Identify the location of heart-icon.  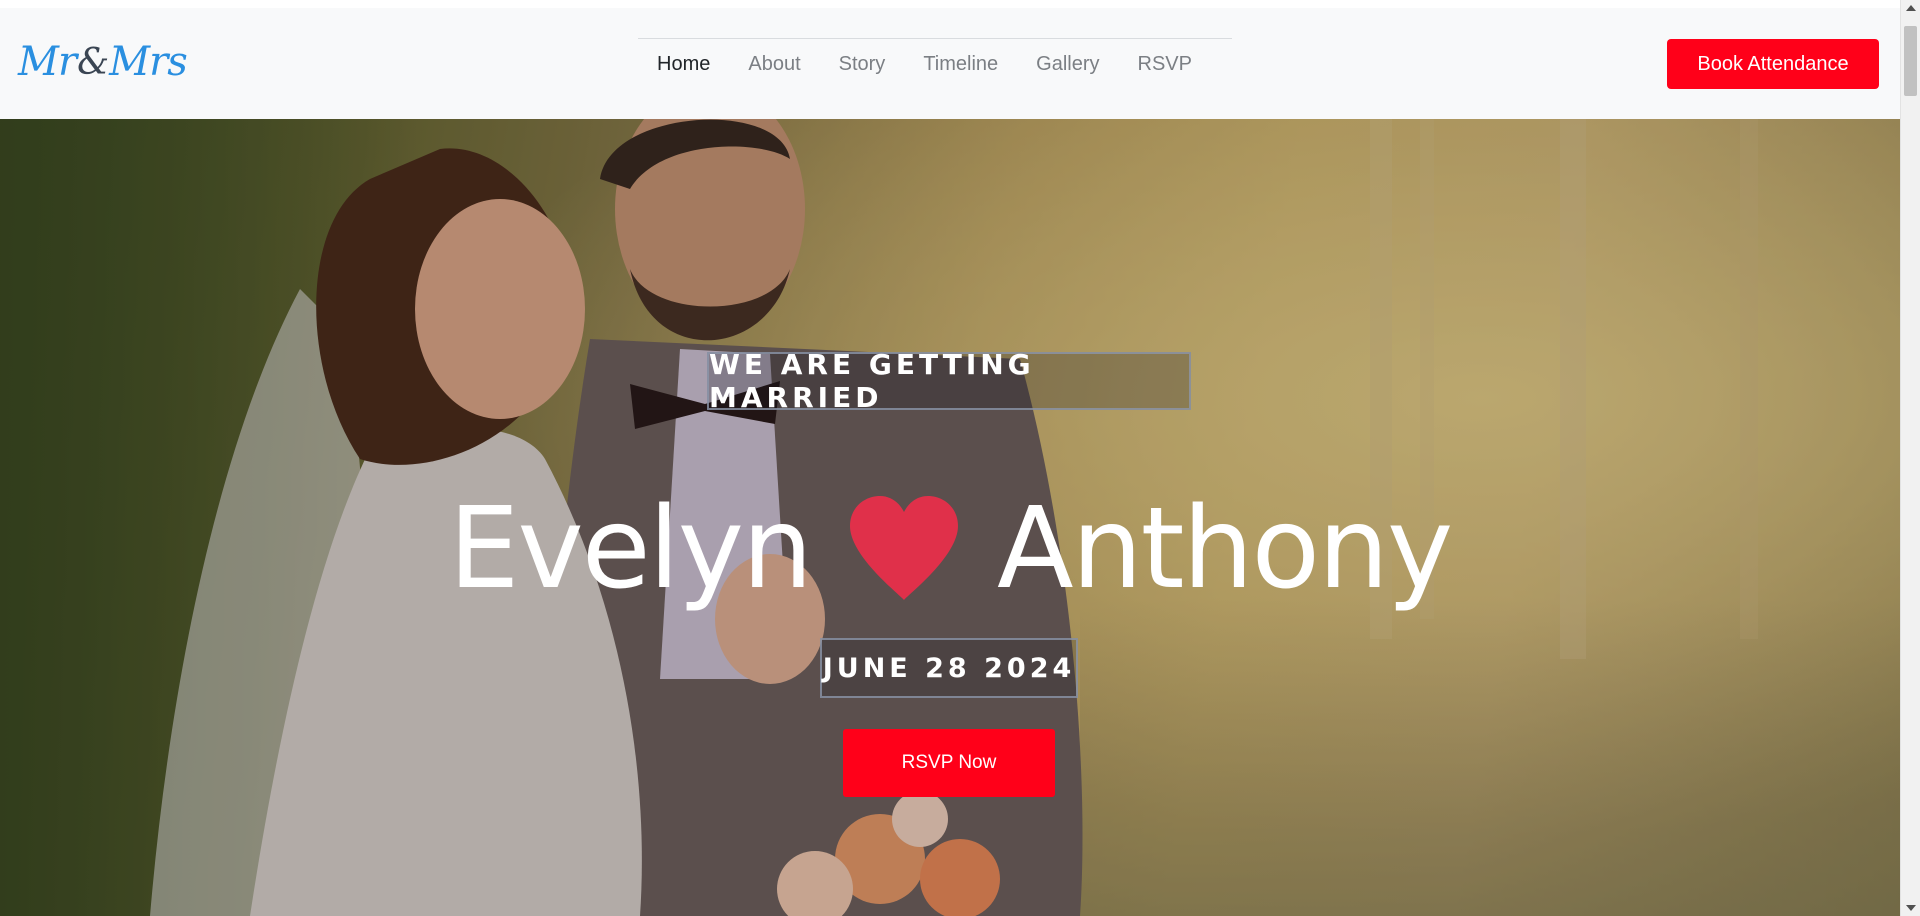
(904, 548).